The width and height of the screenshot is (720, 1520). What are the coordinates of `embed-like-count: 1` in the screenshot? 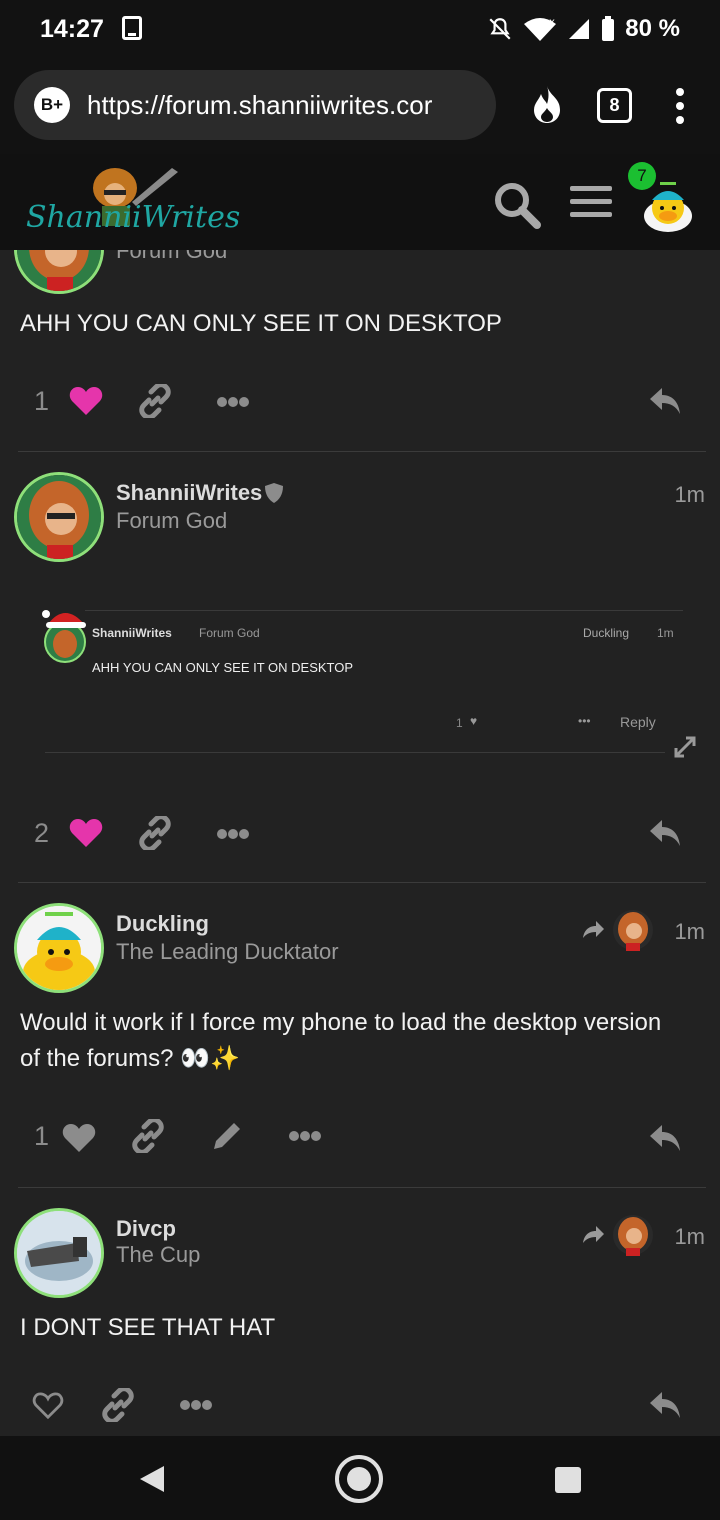 It's located at (459, 723).